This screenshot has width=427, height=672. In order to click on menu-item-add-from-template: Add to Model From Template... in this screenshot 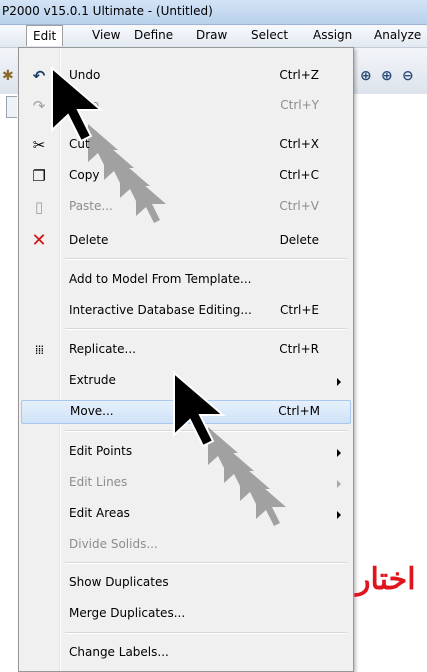, I will do `click(185, 280)`.